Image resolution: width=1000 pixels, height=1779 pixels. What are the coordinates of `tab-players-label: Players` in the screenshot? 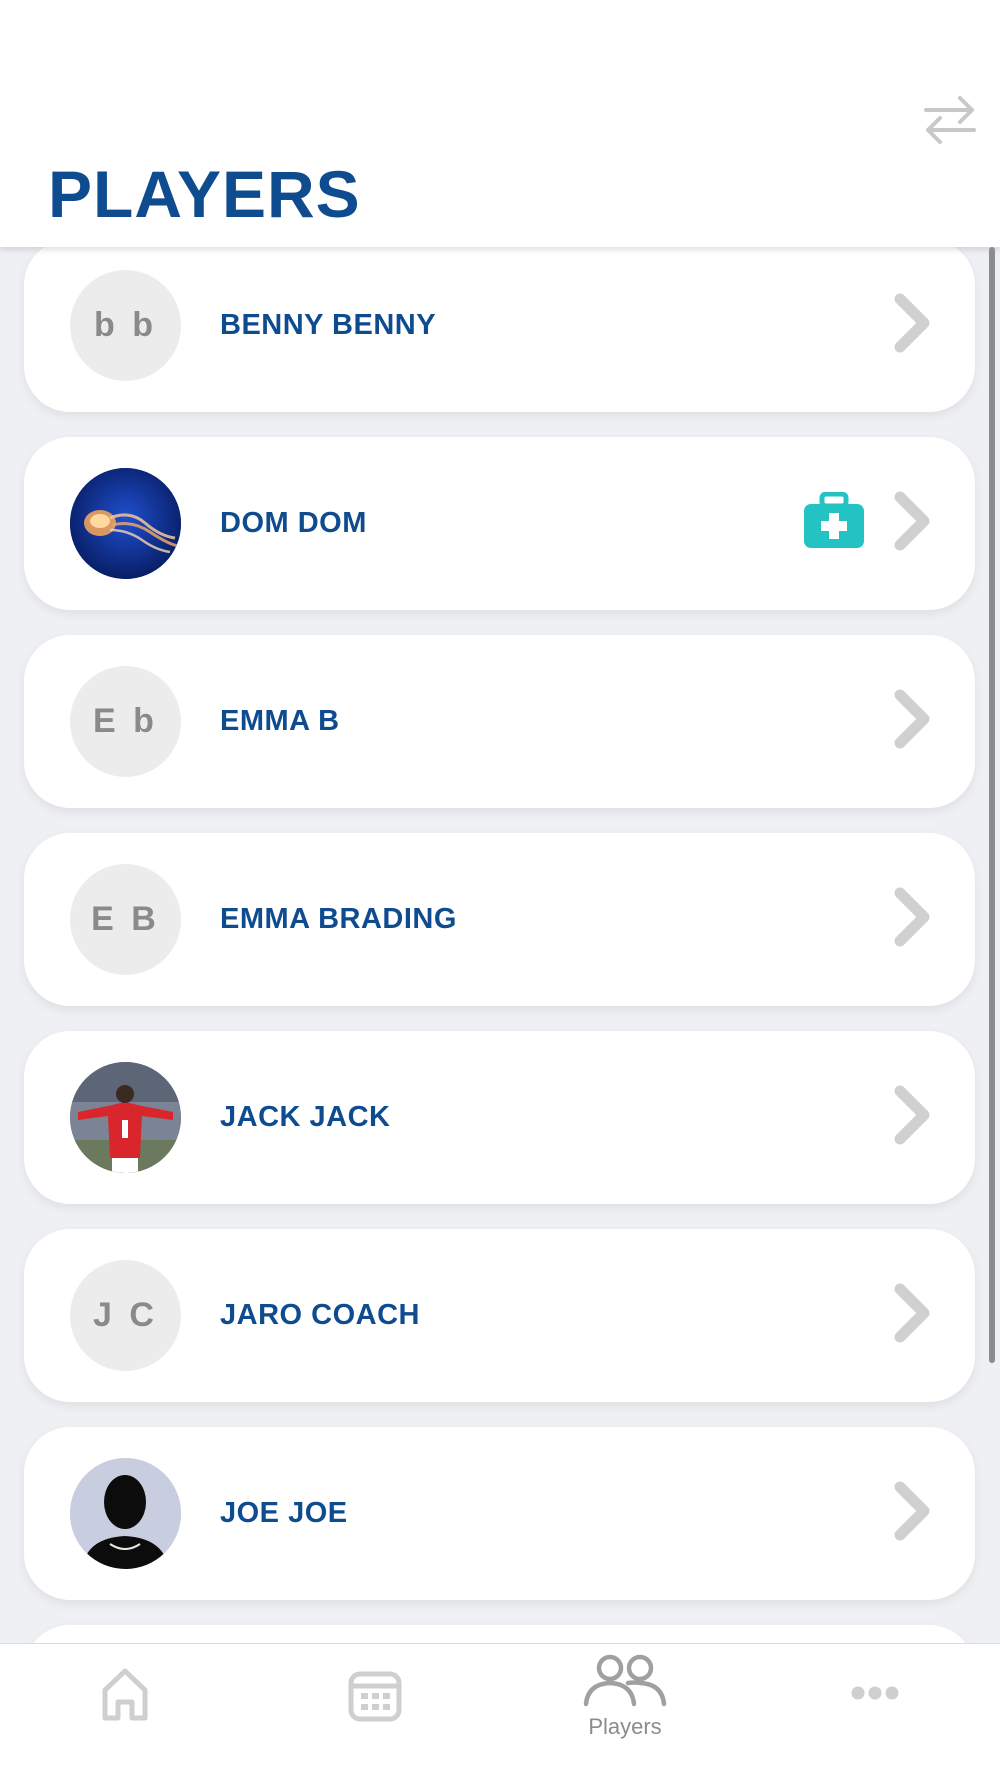 It's located at (625, 1726).